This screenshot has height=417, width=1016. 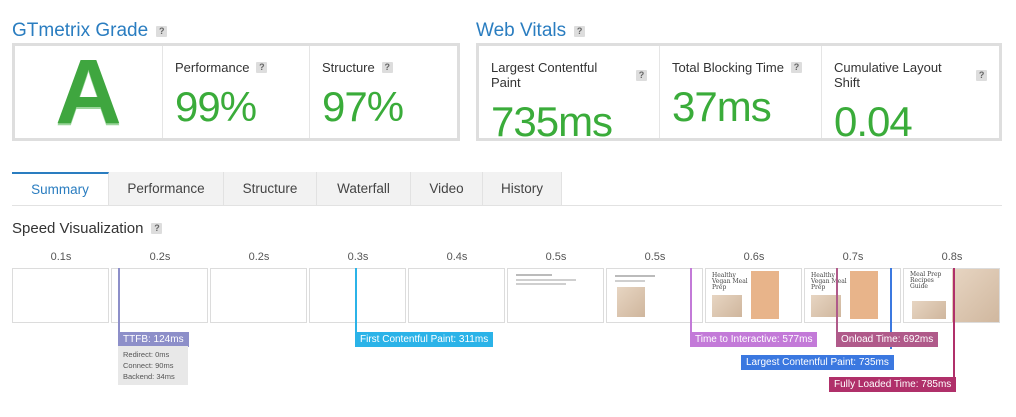 I want to click on timeline-tick: 0.8s, so click(x=952, y=257).